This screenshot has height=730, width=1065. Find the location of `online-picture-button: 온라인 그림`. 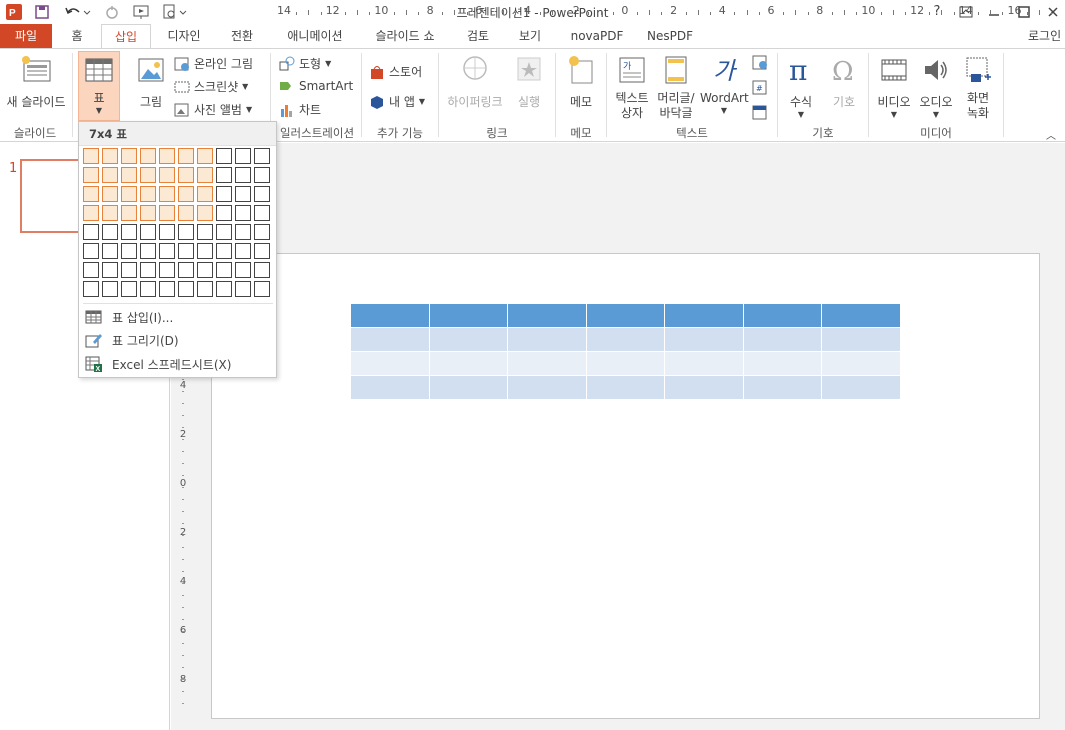

online-picture-button: 온라인 그림 is located at coordinates (213, 63).